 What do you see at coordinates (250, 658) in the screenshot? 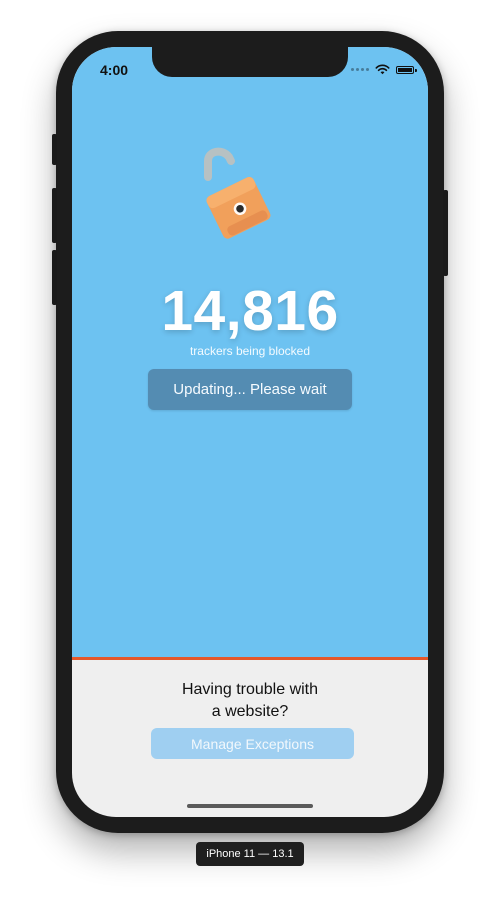
I see `status-divider` at bounding box center [250, 658].